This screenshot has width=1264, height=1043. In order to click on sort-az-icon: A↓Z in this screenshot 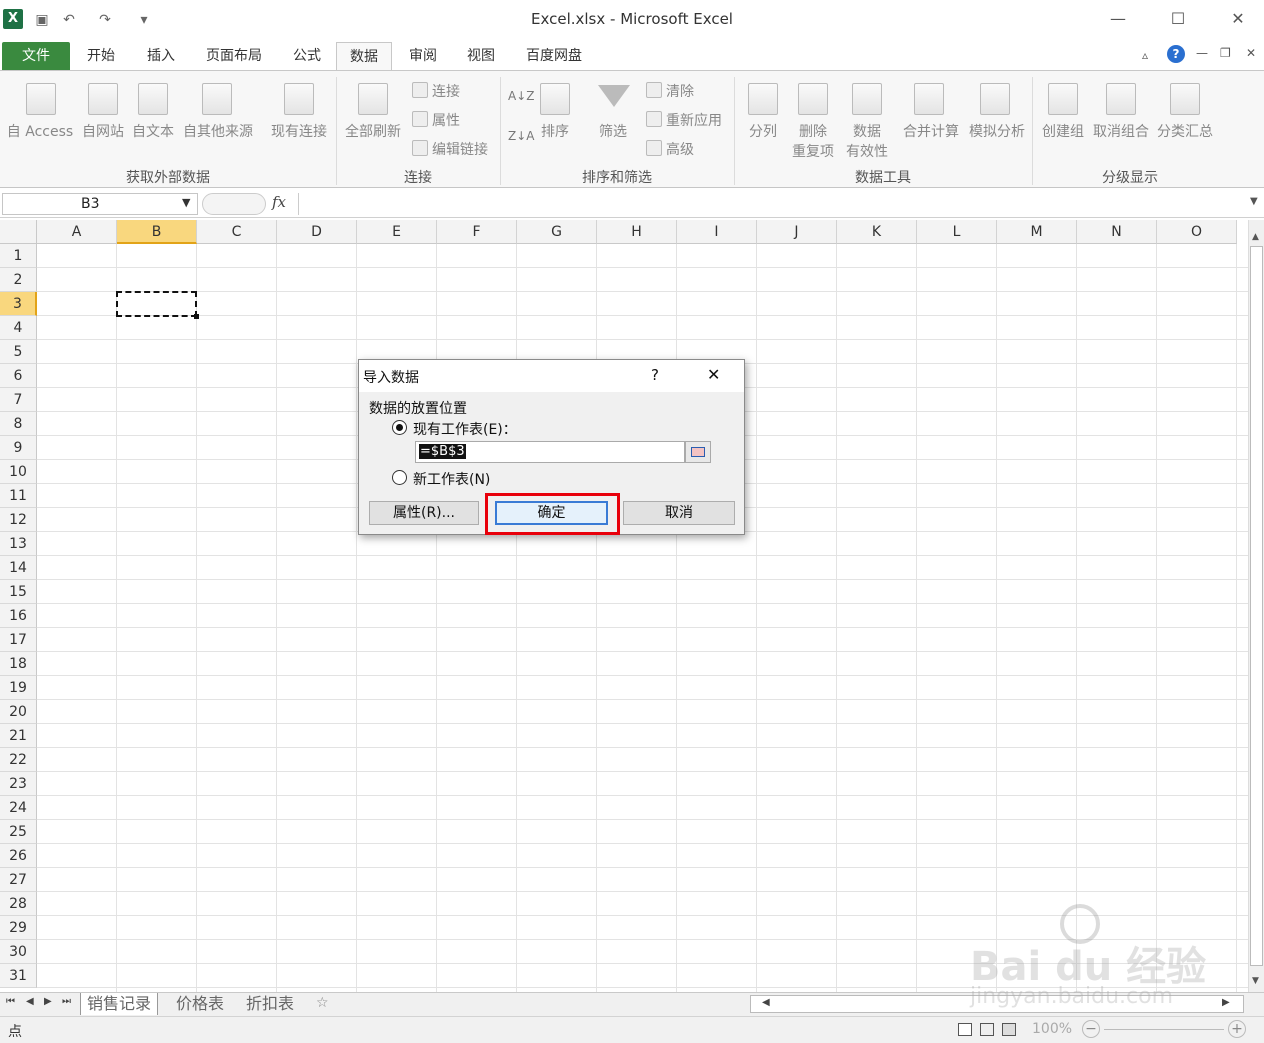, I will do `click(521, 96)`.